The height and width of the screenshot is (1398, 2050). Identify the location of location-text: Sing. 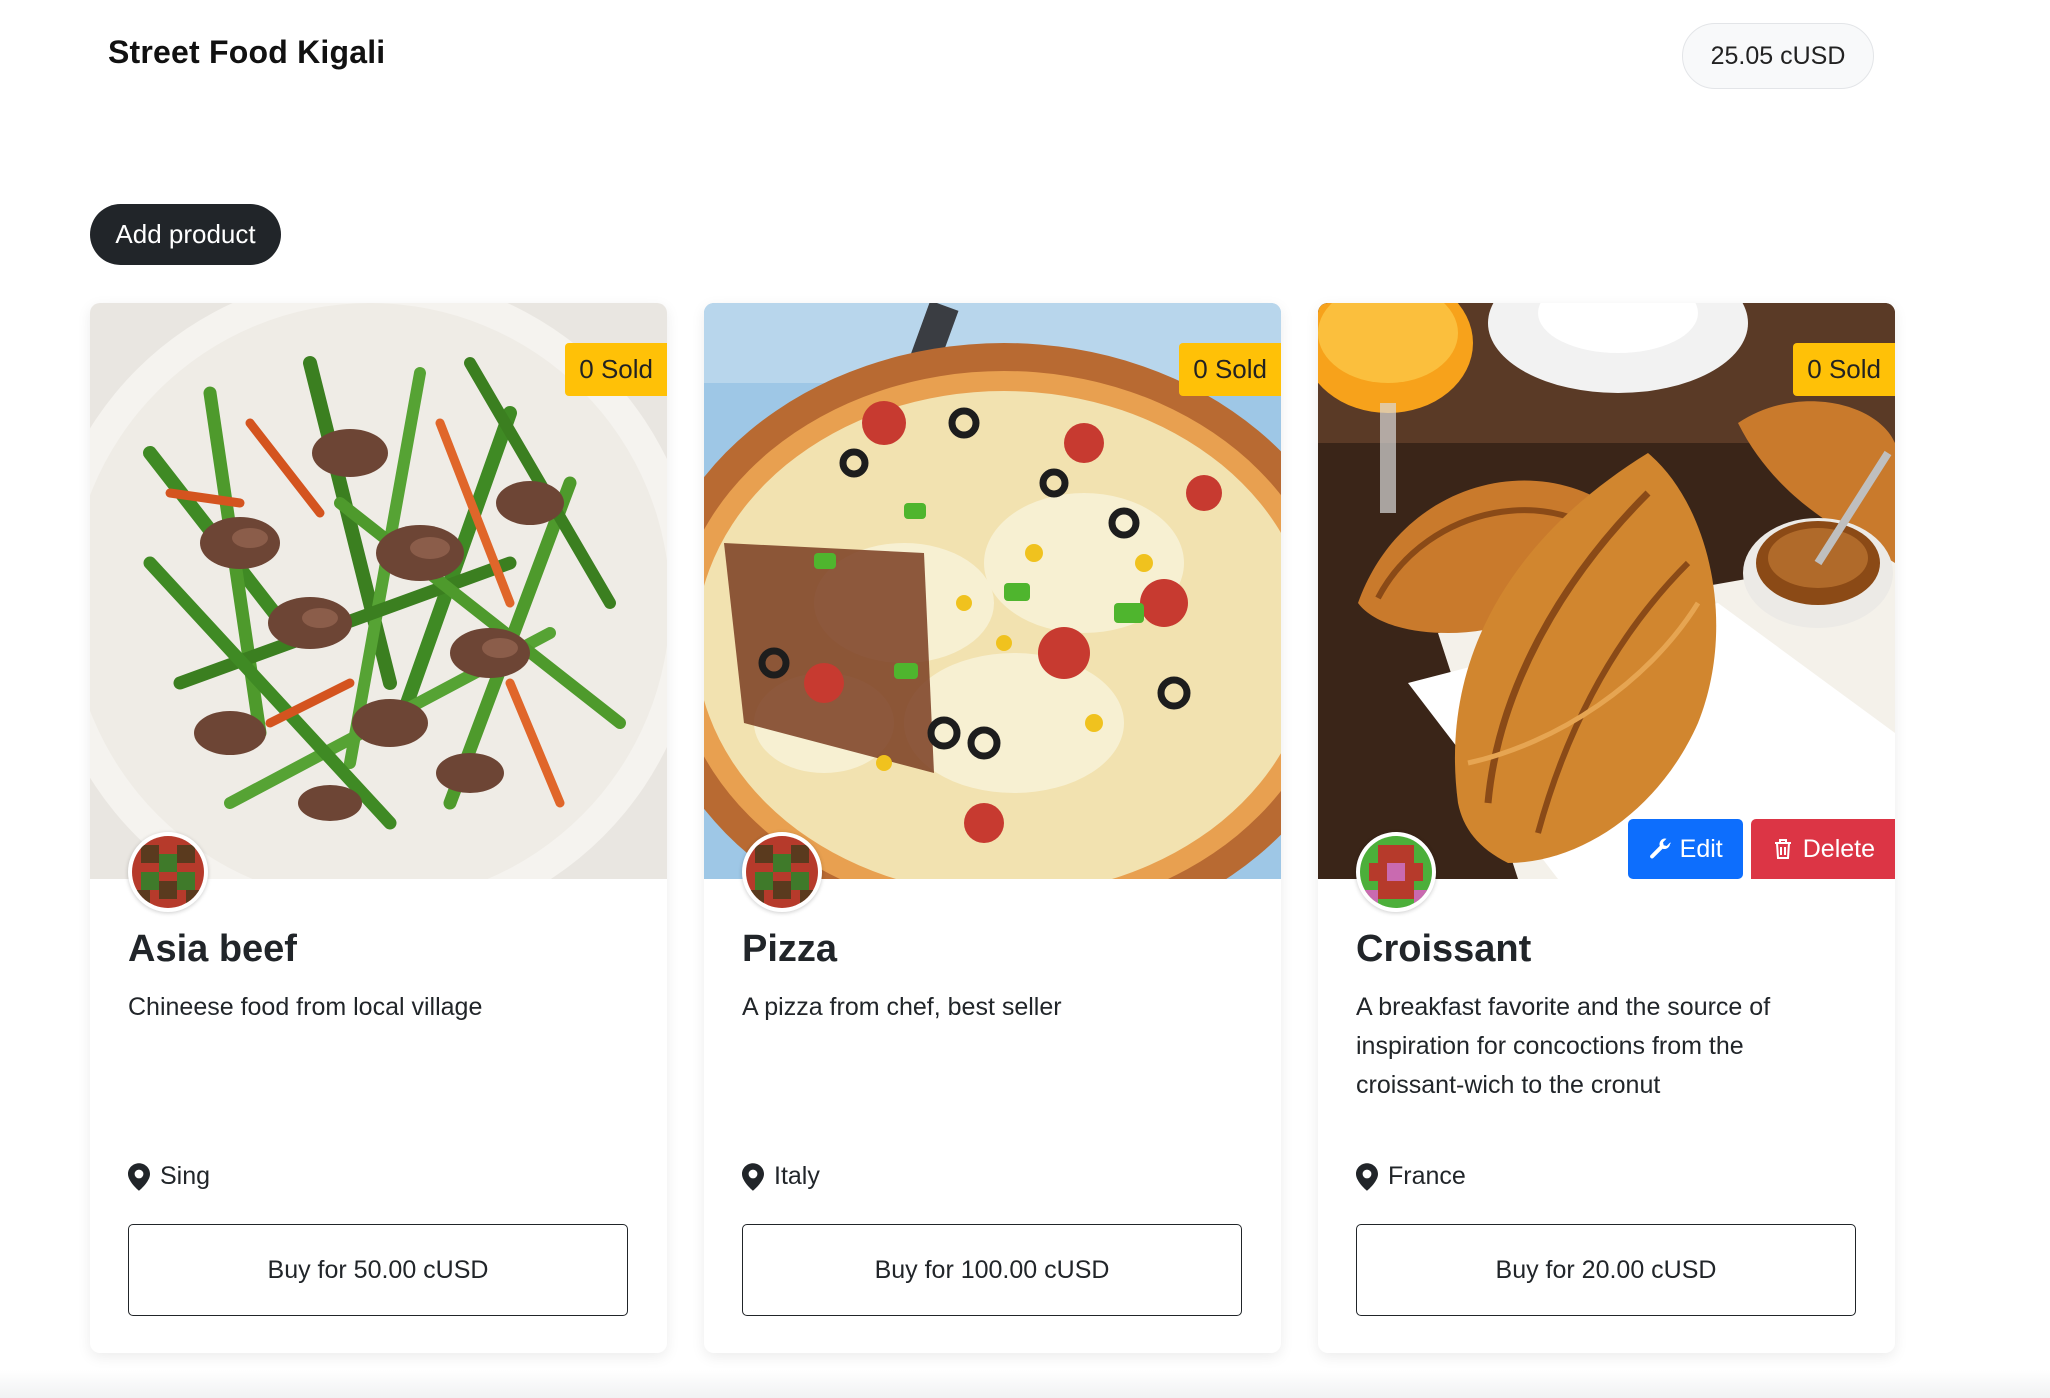
(185, 1176).